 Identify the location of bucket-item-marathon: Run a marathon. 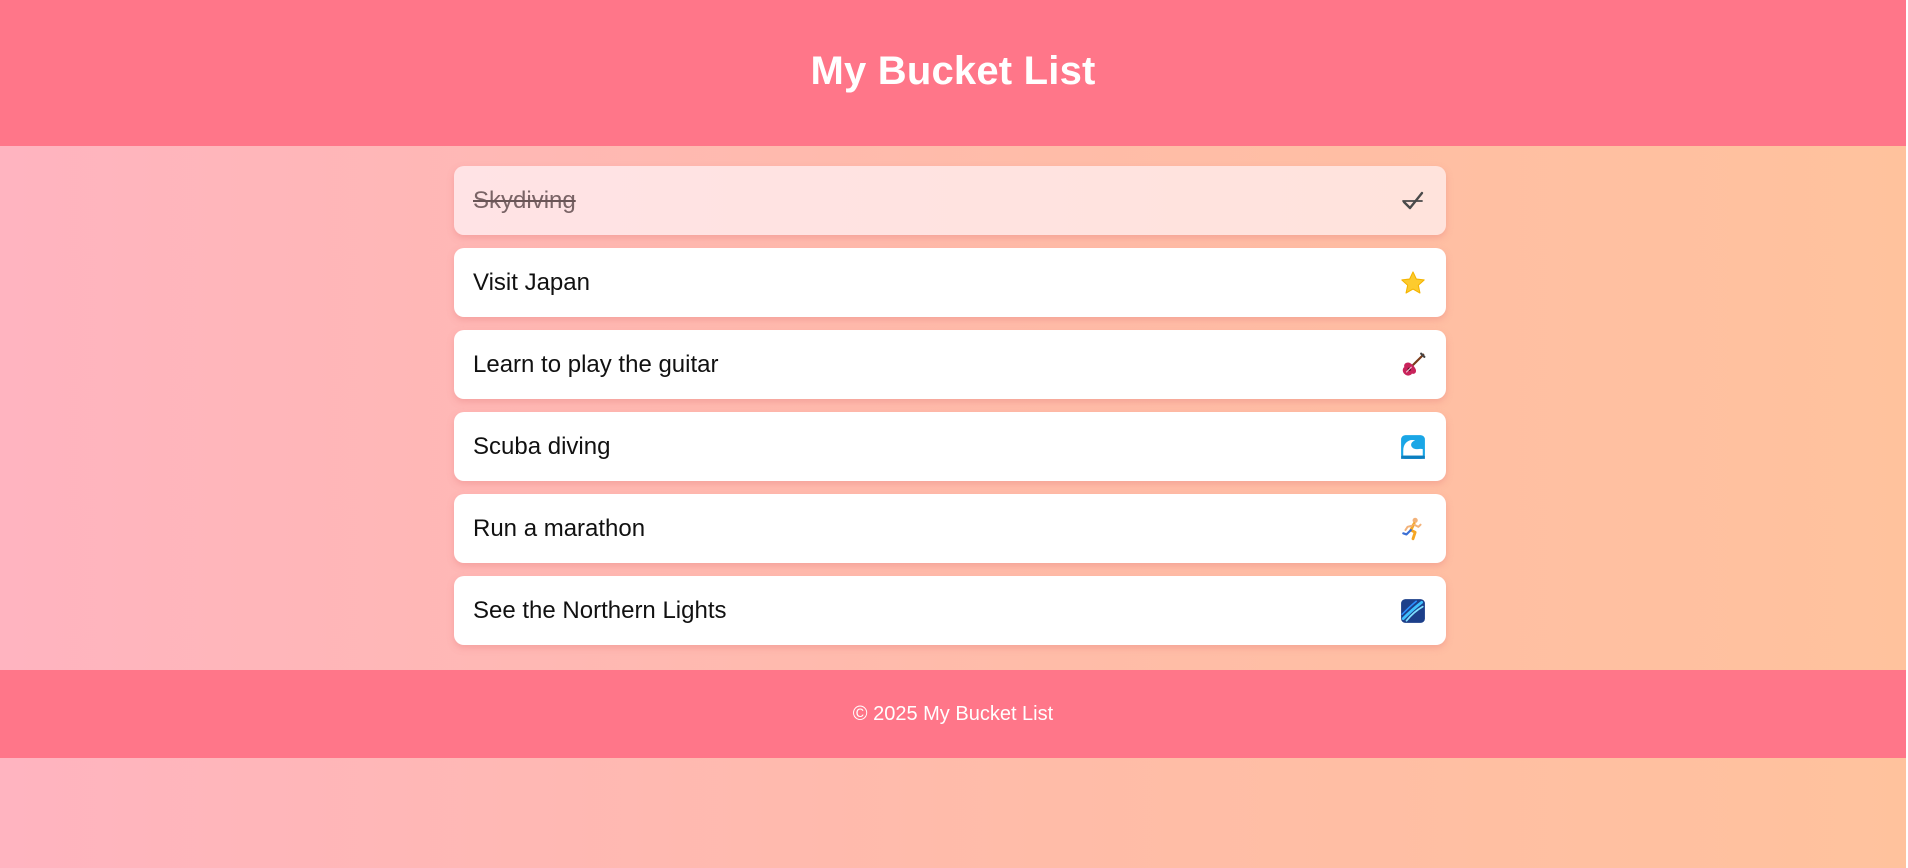
(950, 528).